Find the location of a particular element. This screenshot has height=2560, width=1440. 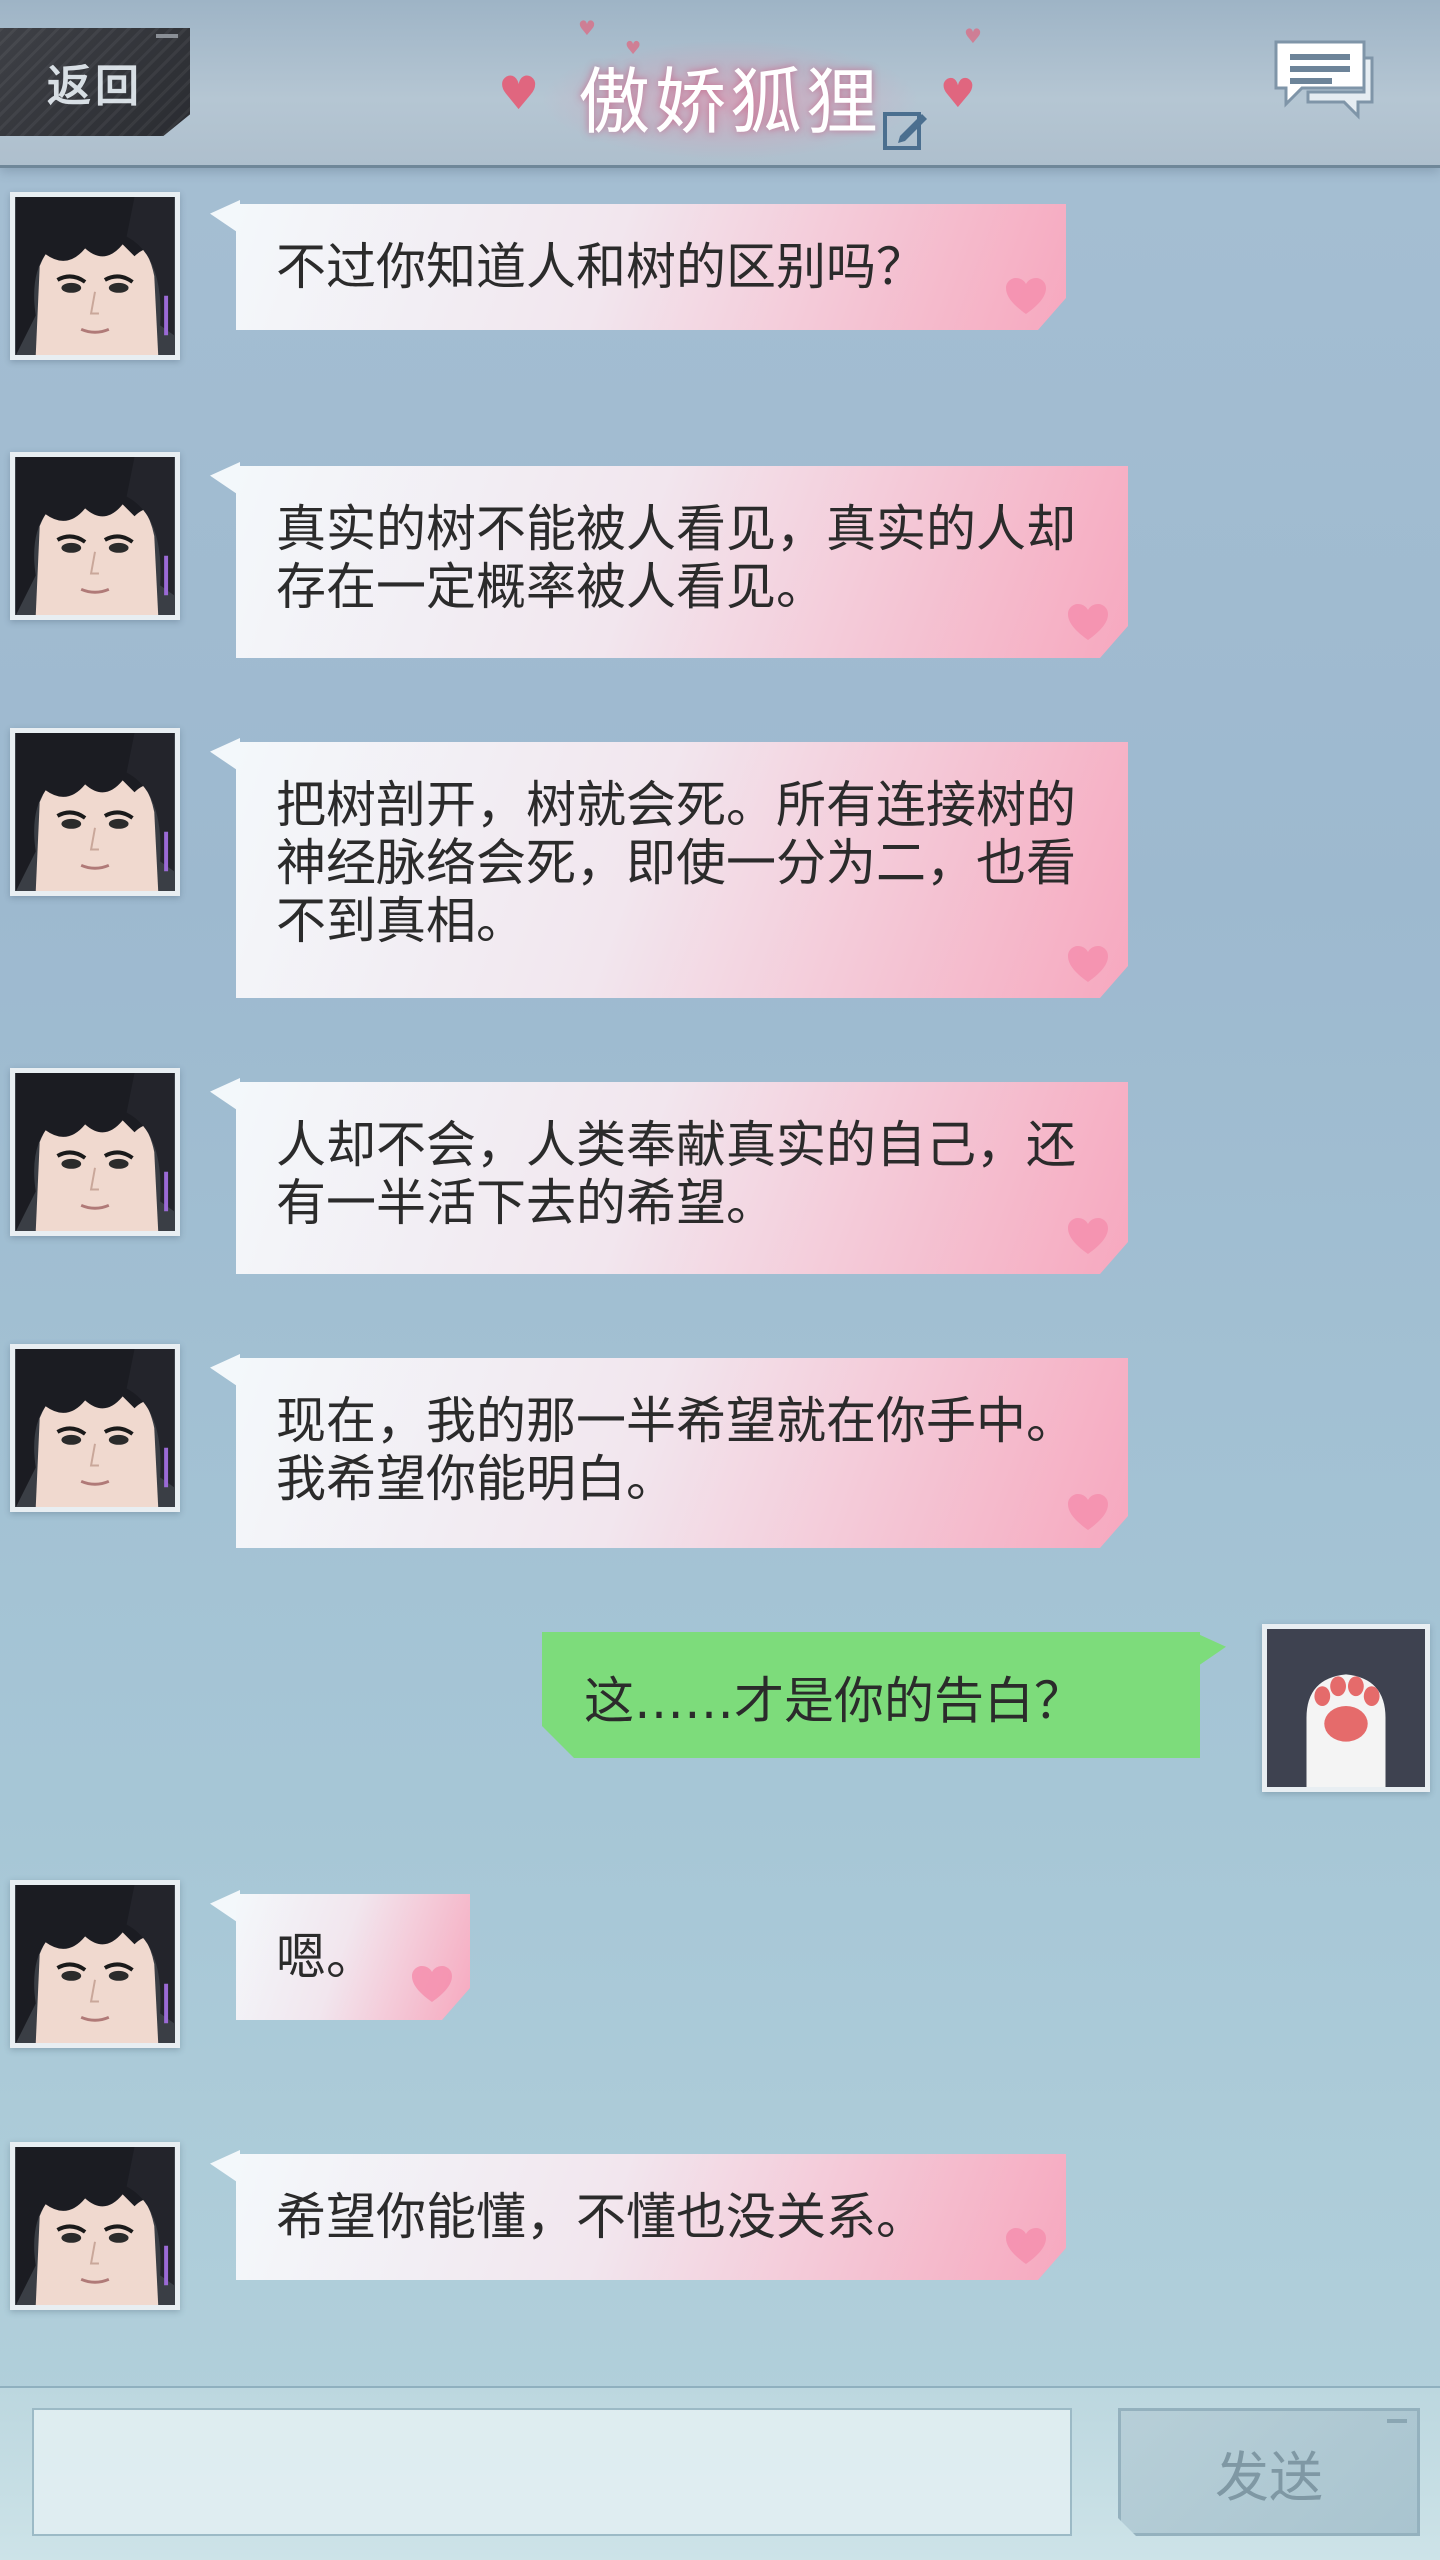

top-bar: 返回 ♥ ♥ ♥ ♥ ♥ 傲娇狐狸 is located at coordinates (720, 84).